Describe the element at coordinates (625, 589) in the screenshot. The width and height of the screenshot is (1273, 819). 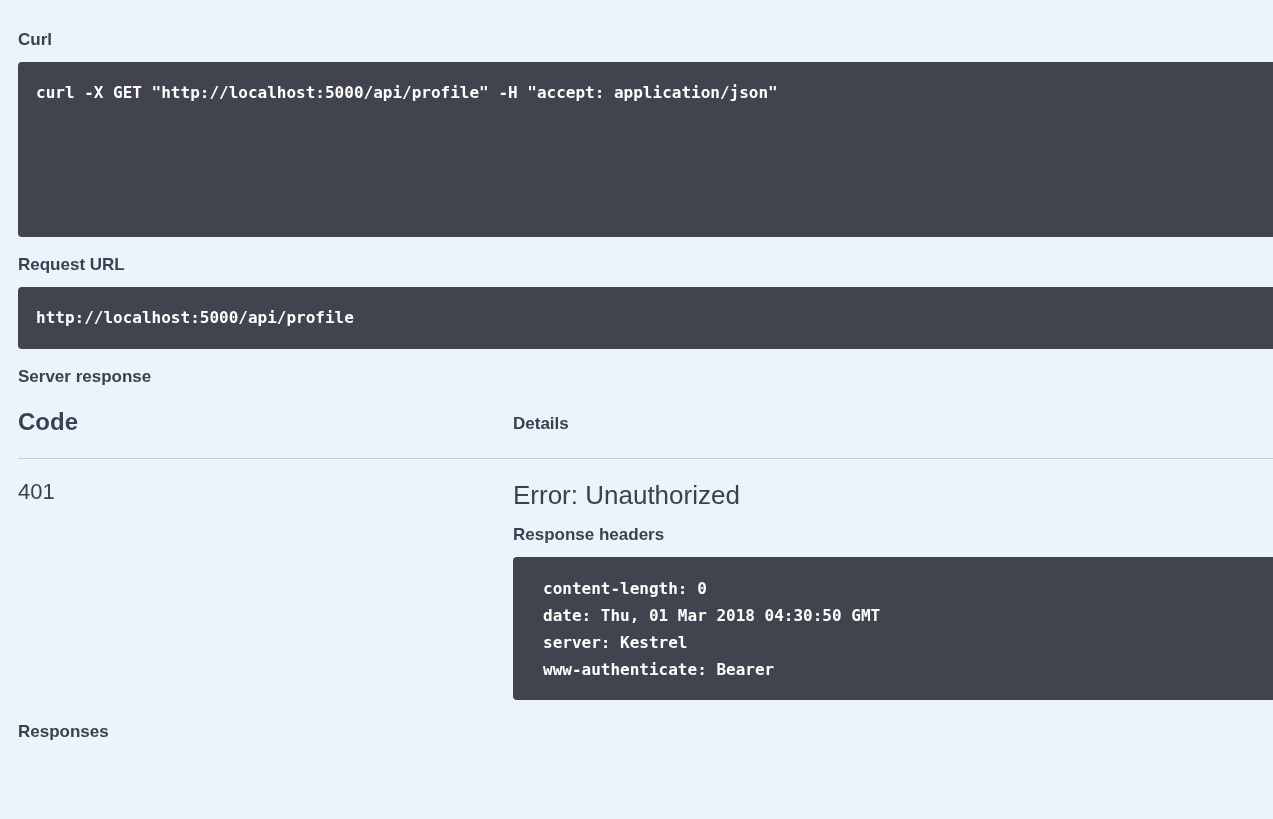
I see `header-line: content-length: 0` at that location.